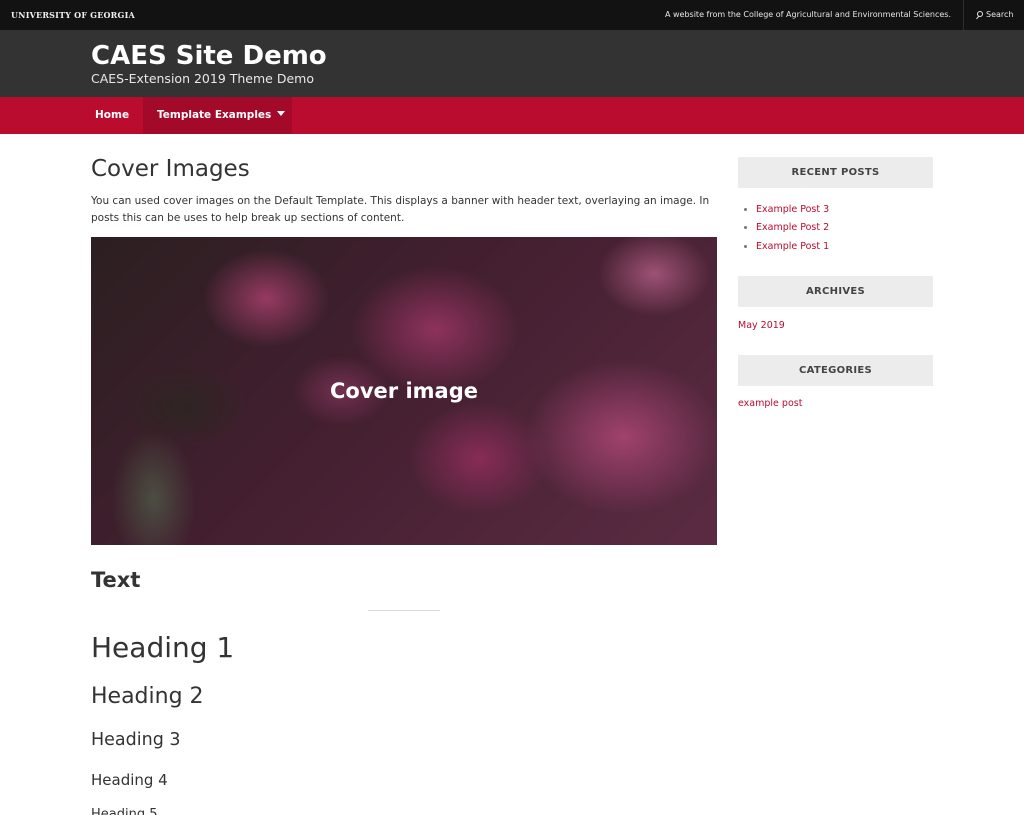  I want to click on cover-image-heading: Cover image, so click(404, 391).